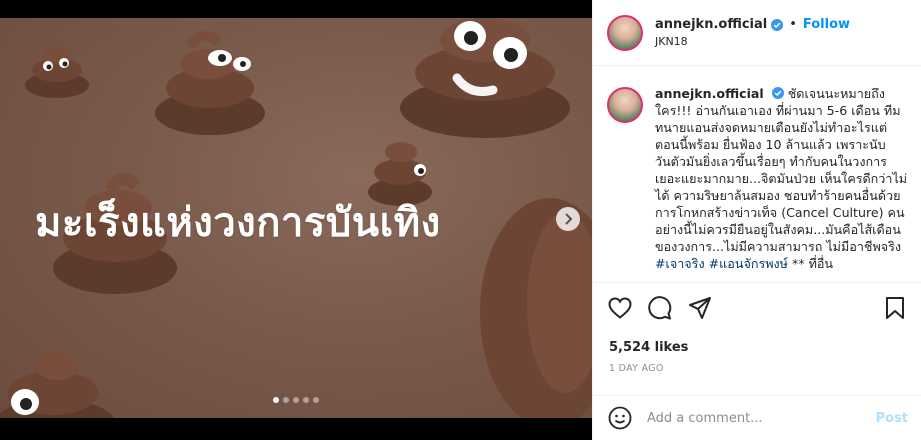  What do you see at coordinates (761, 418) in the screenshot?
I see `comment-input` at bounding box center [761, 418].